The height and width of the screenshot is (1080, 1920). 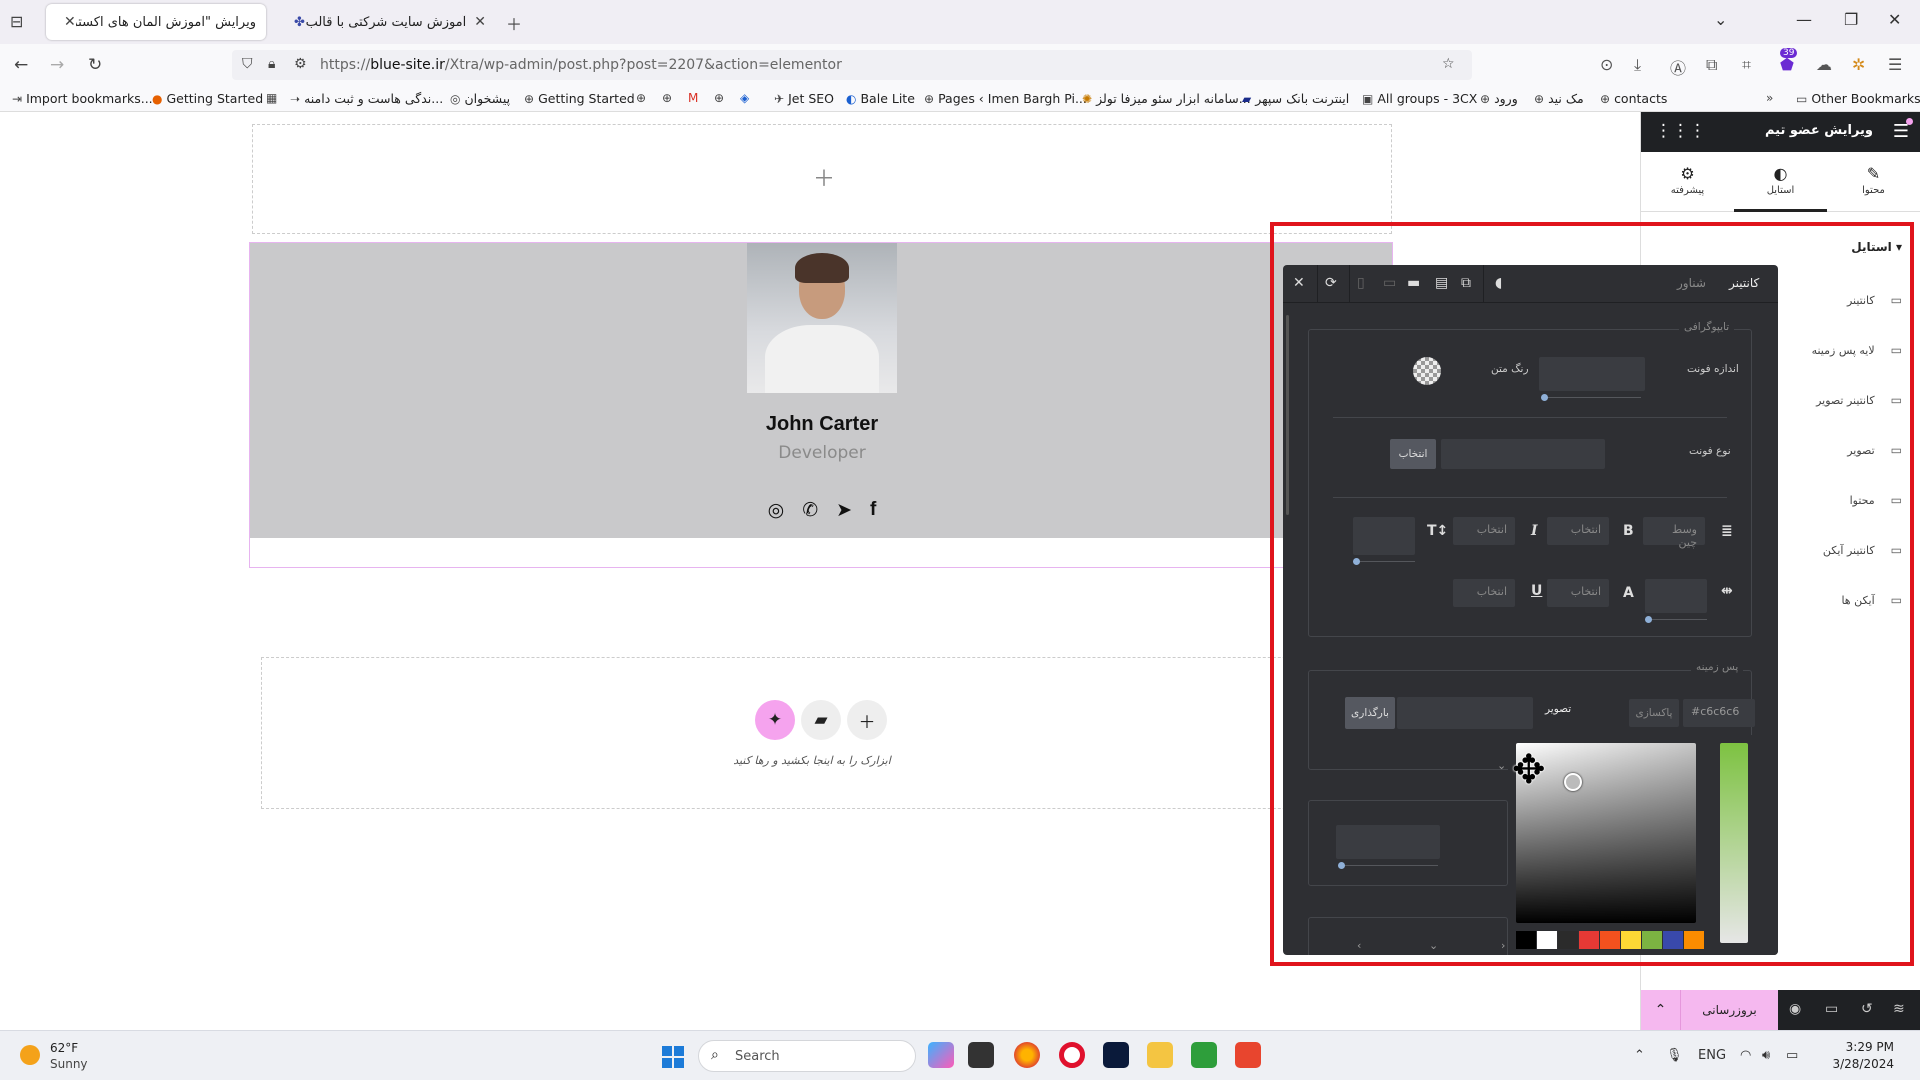 I want to click on bookmark-bale-lite: ◐ Bale Lite, so click(x=880, y=98).